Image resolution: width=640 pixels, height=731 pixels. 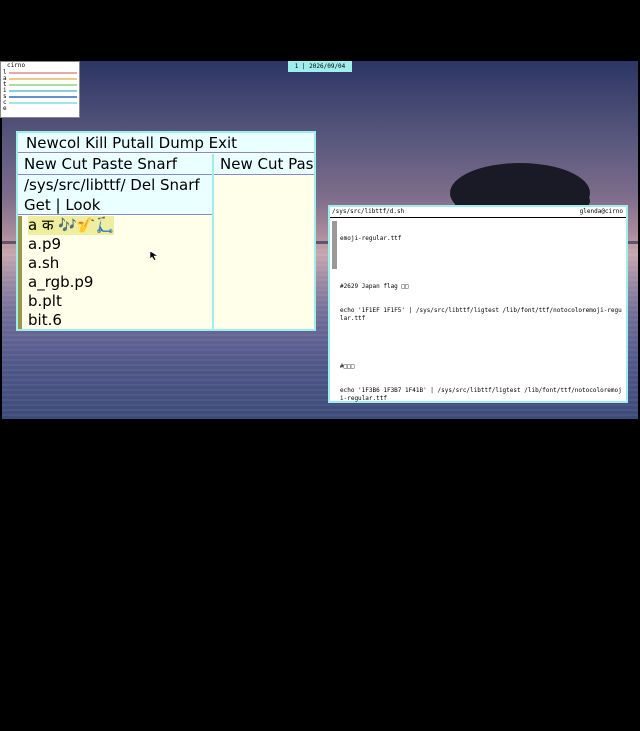 I want to click on acme-file-list: a क 🎶🎷🛴 a.p9 a.sh a_rgb.p9 b.plt bit.6, so click(x=71, y=273).